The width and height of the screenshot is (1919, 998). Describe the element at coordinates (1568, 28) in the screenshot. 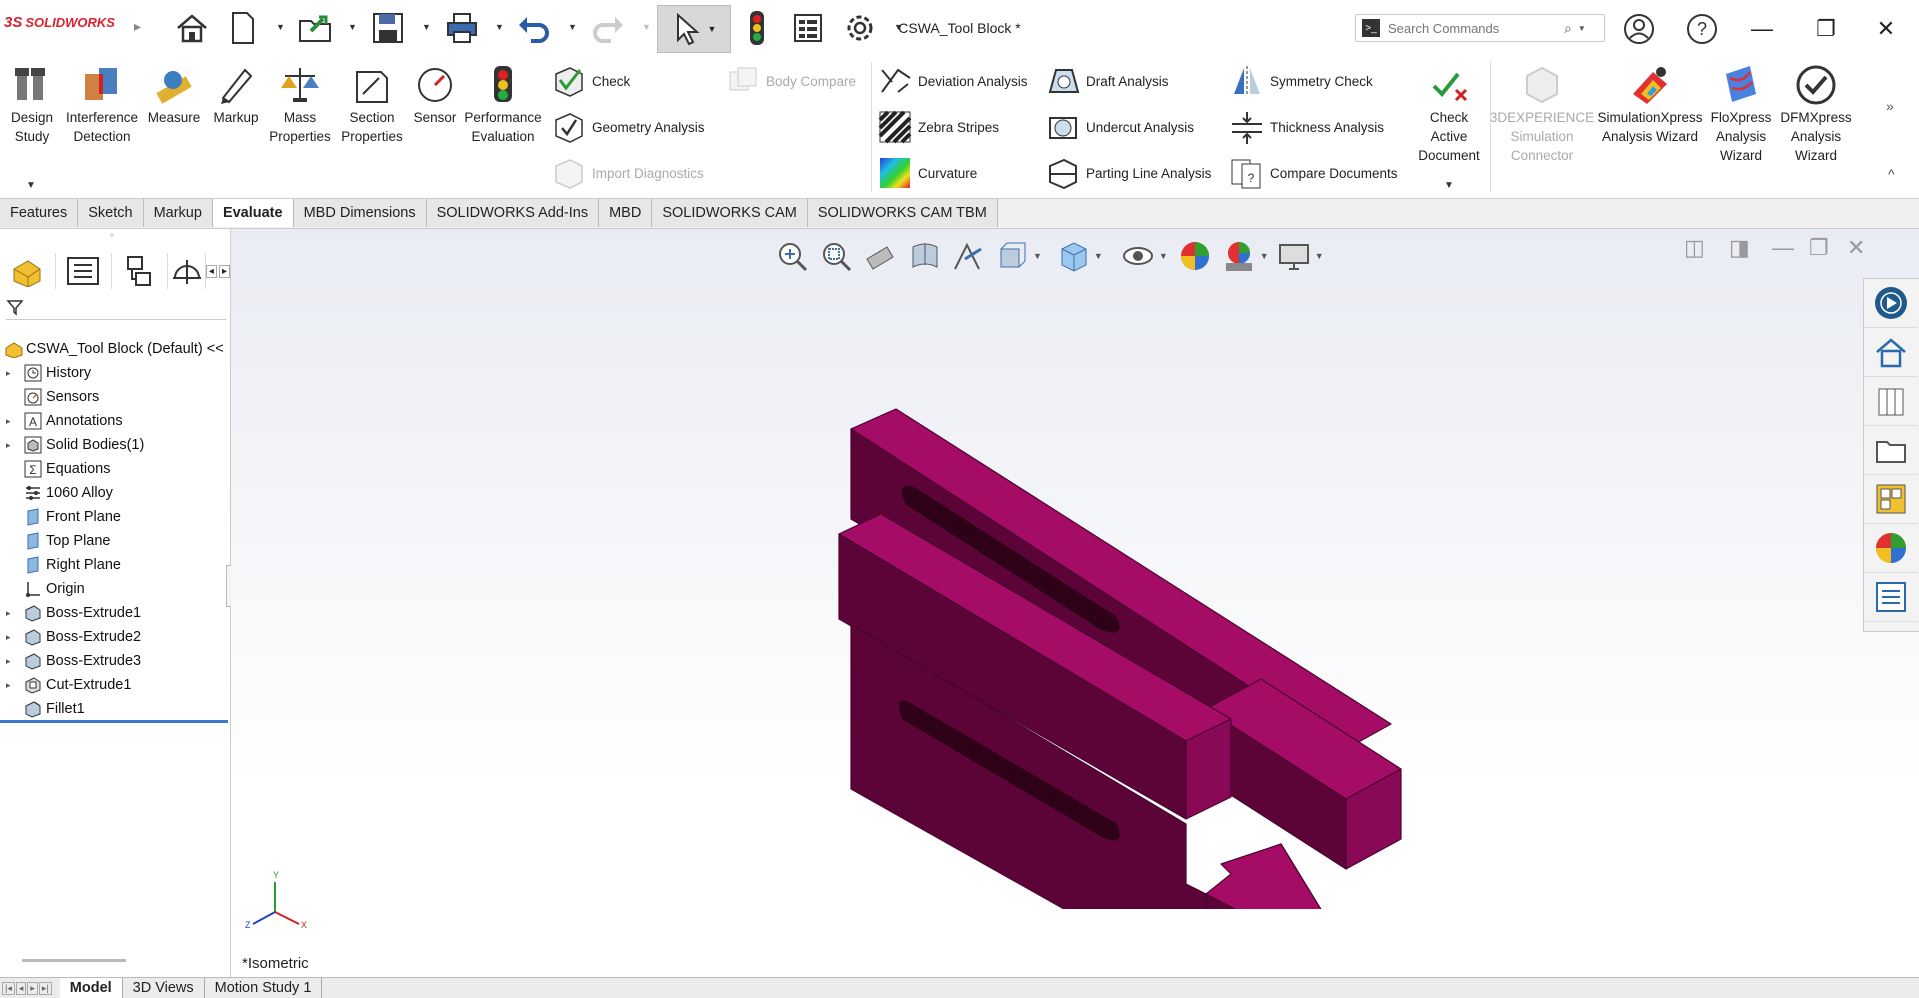

I see `search-icon: ⌕` at that location.